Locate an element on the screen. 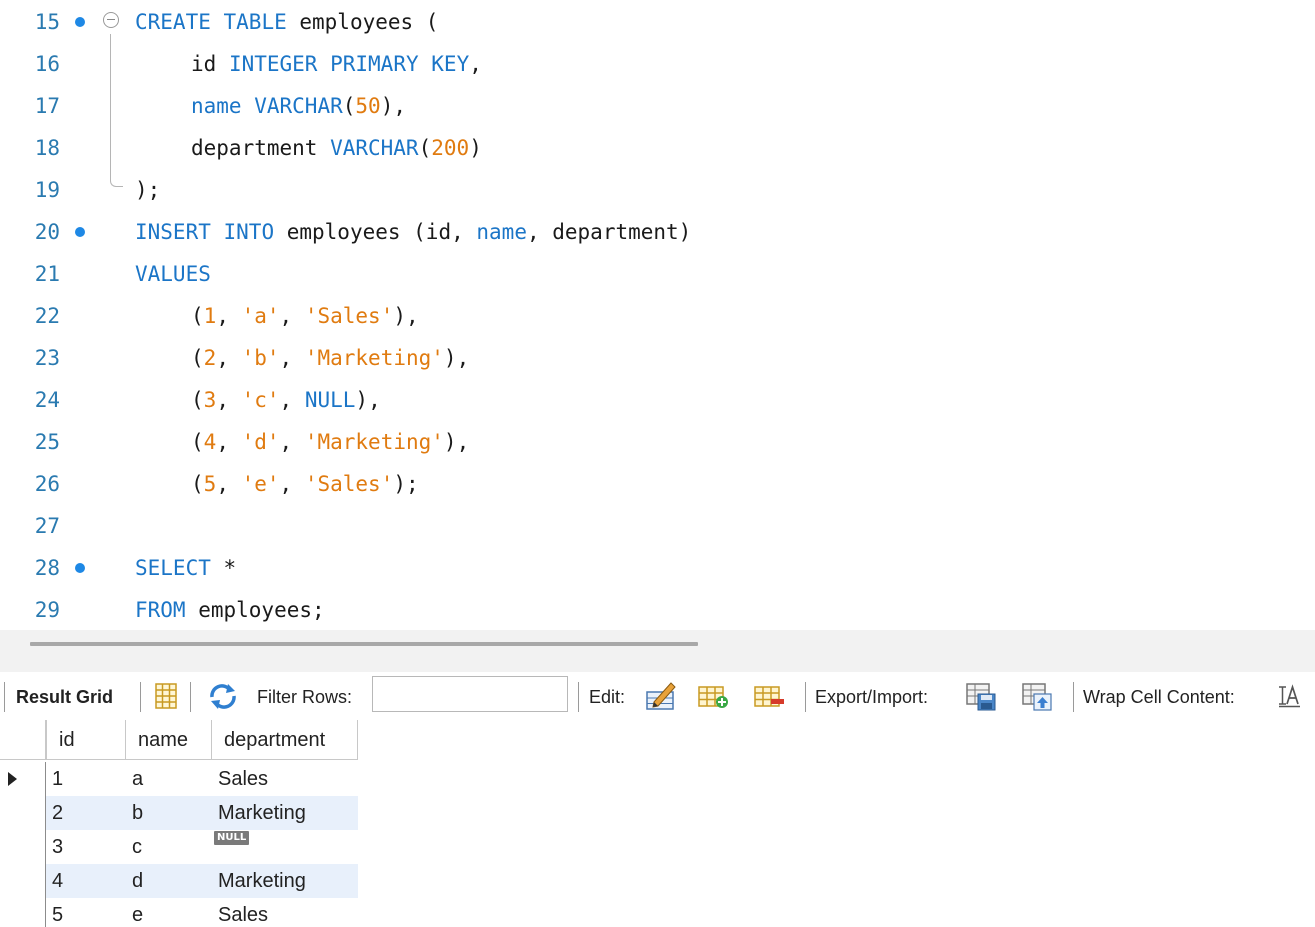 The image size is (1315, 927). code-line: 27 is located at coordinates (657, 526).